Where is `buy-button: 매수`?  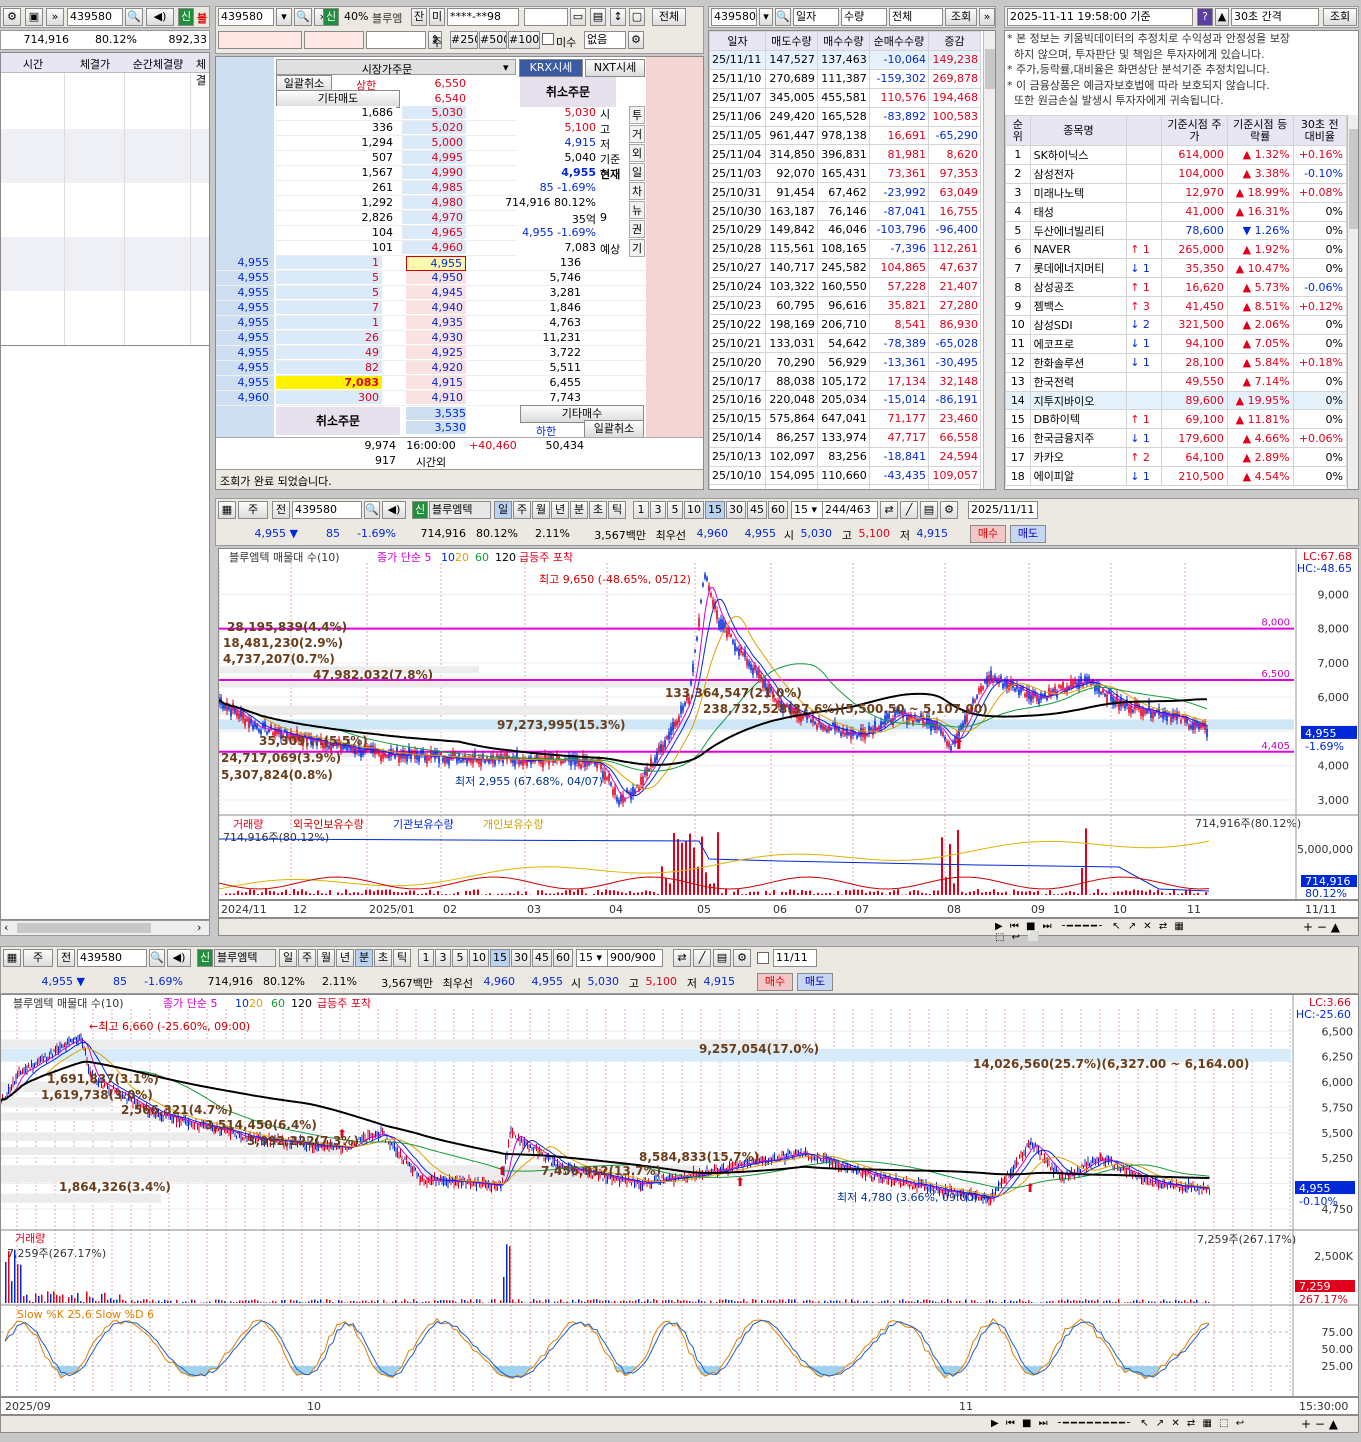
buy-button: 매수 is located at coordinates (775, 982).